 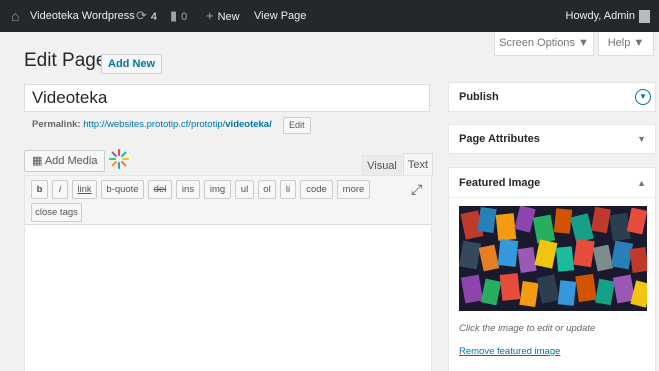 What do you see at coordinates (544, 44) in the screenshot?
I see `screen-options-button: Screen Options ▼` at bounding box center [544, 44].